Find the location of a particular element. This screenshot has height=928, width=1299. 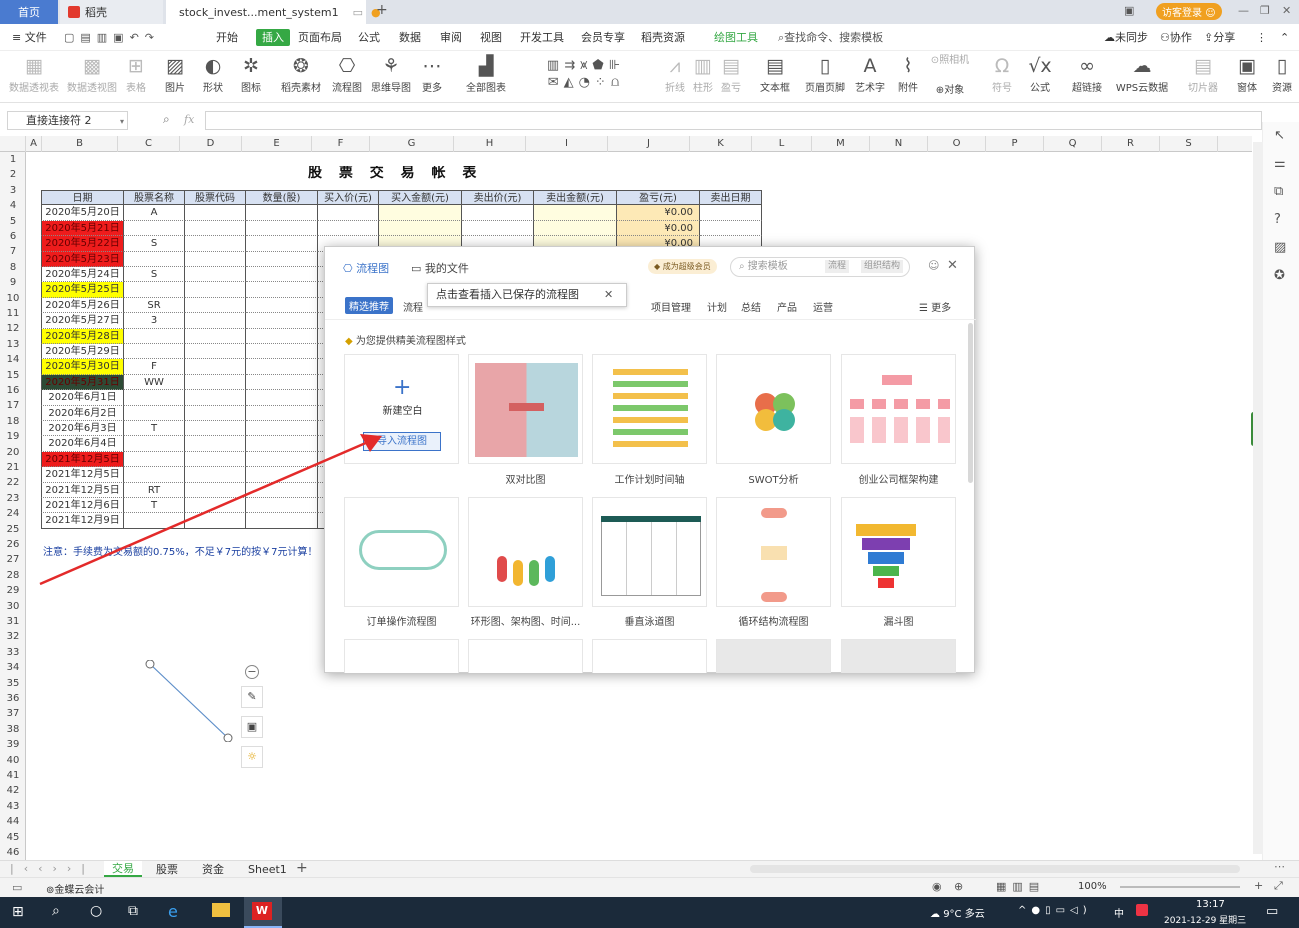

row-header: 7 is located at coordinates (13, 251).